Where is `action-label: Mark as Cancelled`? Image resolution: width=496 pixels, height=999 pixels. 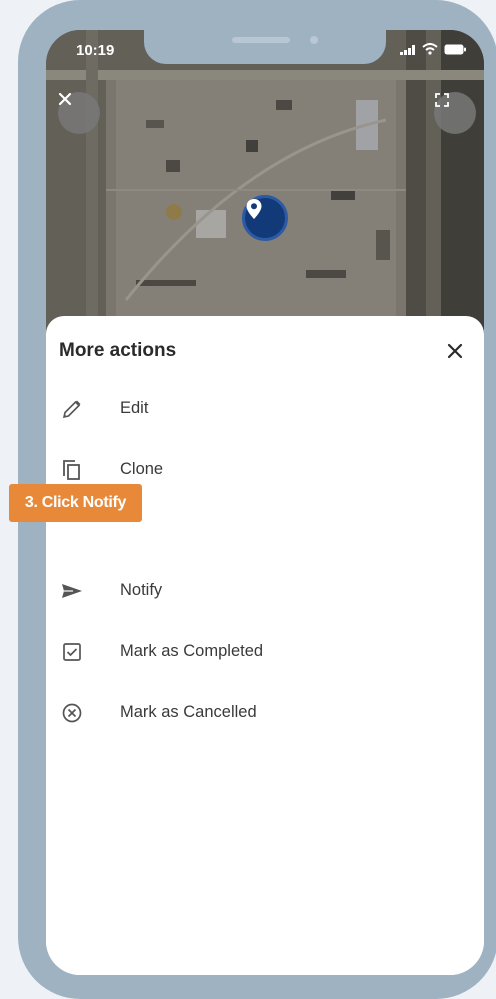
action-label: Mark as Cancelled is located at coordinates (188, 712).